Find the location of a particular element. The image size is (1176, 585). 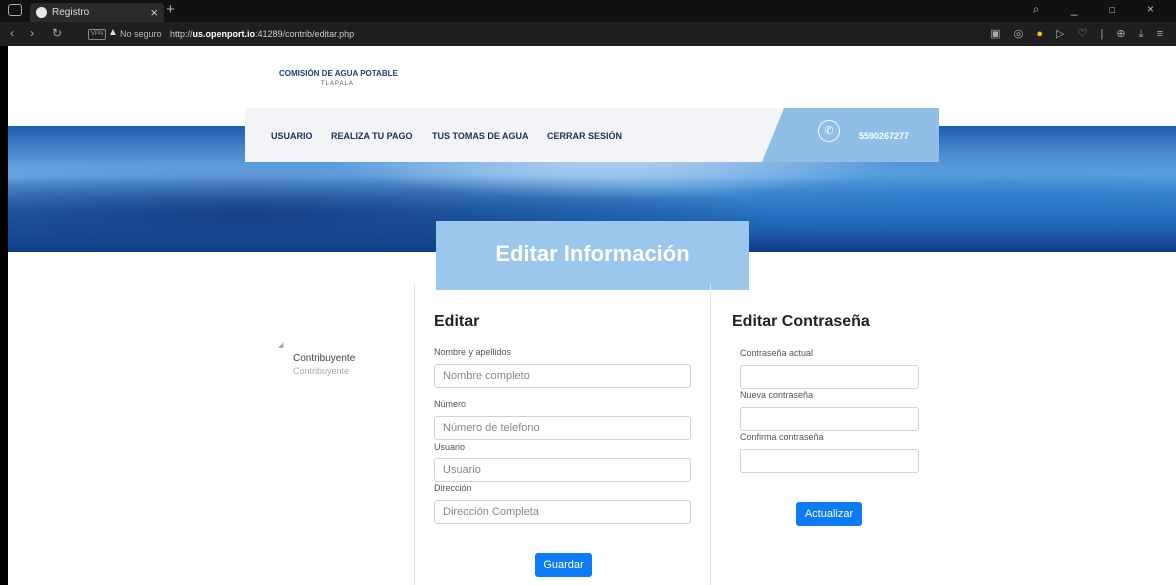

nav-realiza-pago: REALIZA TU PAGO is located at coordinates (372, 136).